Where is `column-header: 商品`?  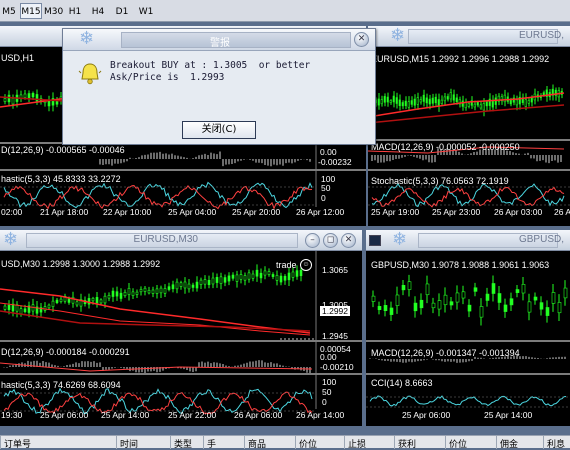 column-header: 商品 is located at coordinates (257, 443).